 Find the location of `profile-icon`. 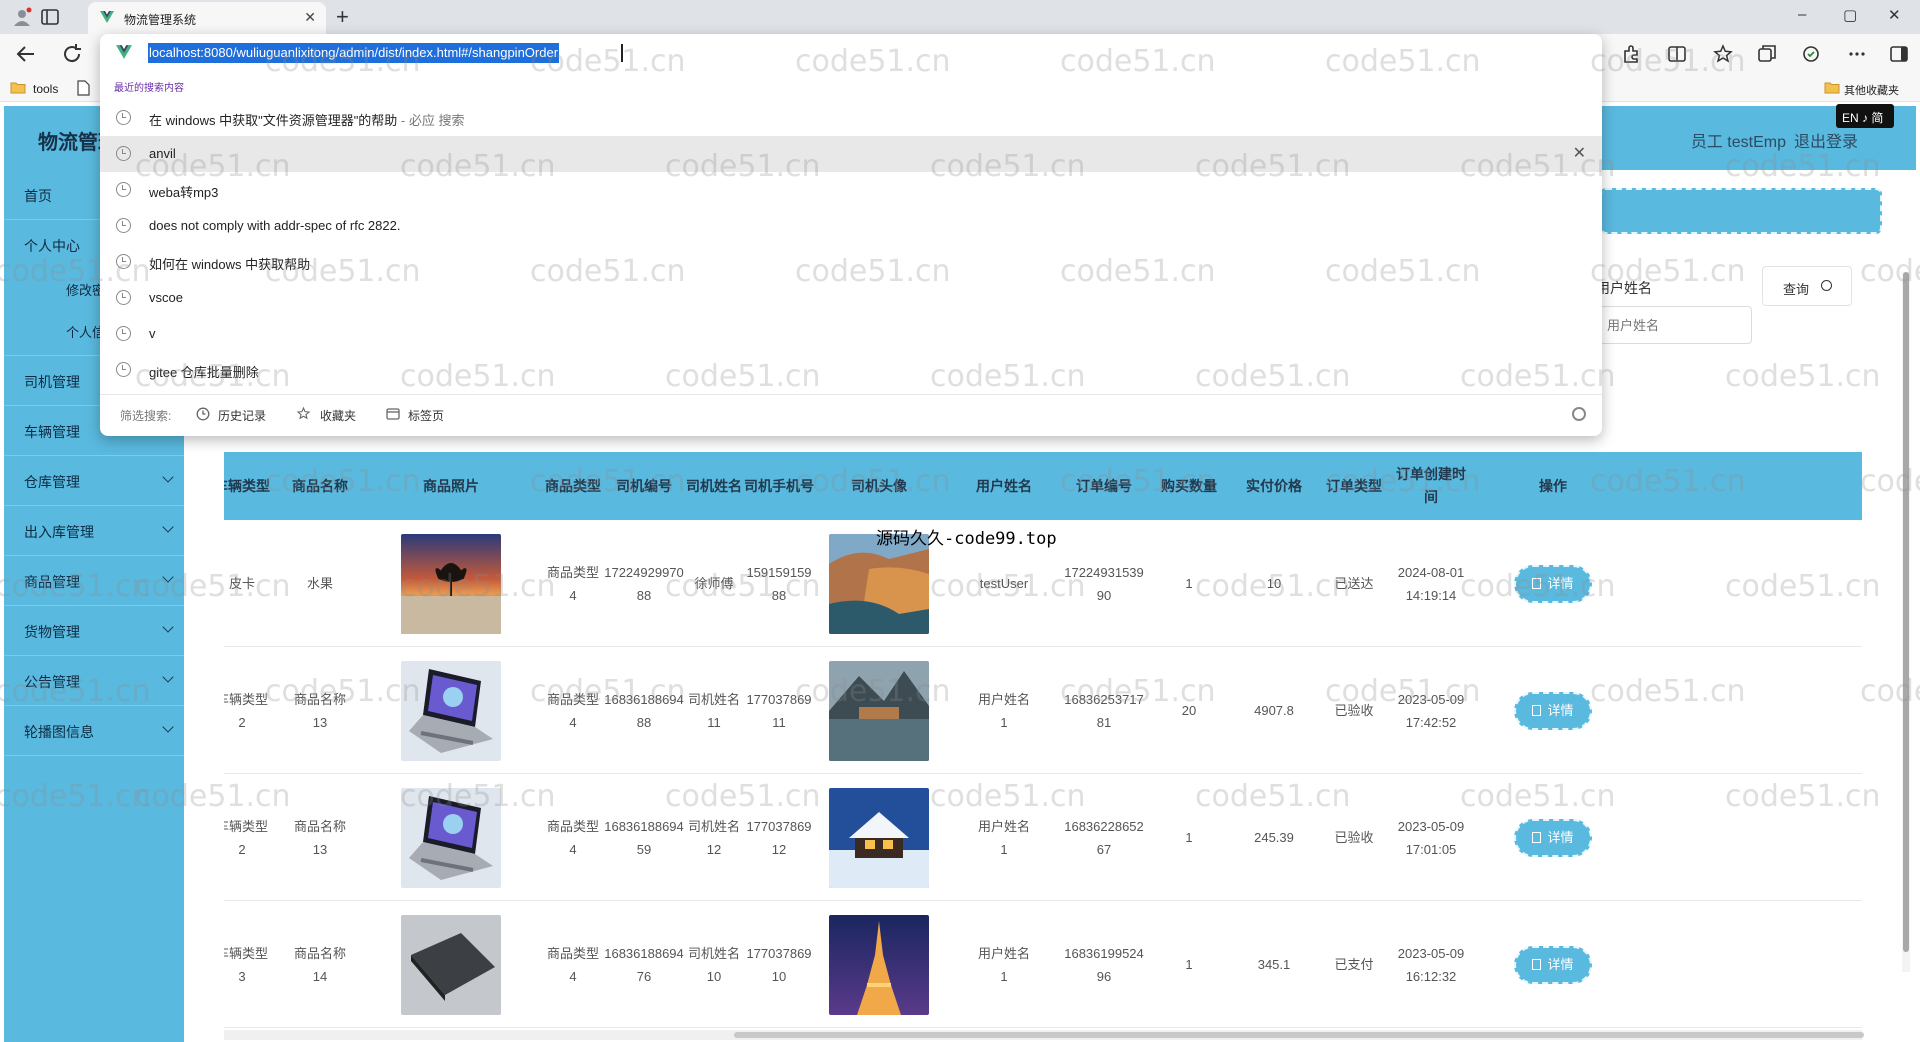

profile-icon is located at coordinates (22, 17).